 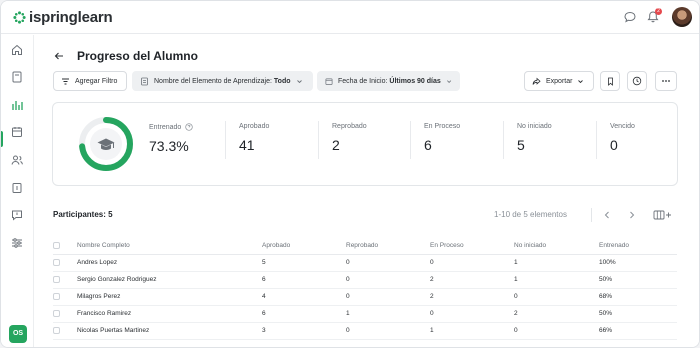 What do you see at coordinates (96, 81) in the screenshot?
I see `add-filter-label: Agregar Filtro` at bounding box center [96, 81].